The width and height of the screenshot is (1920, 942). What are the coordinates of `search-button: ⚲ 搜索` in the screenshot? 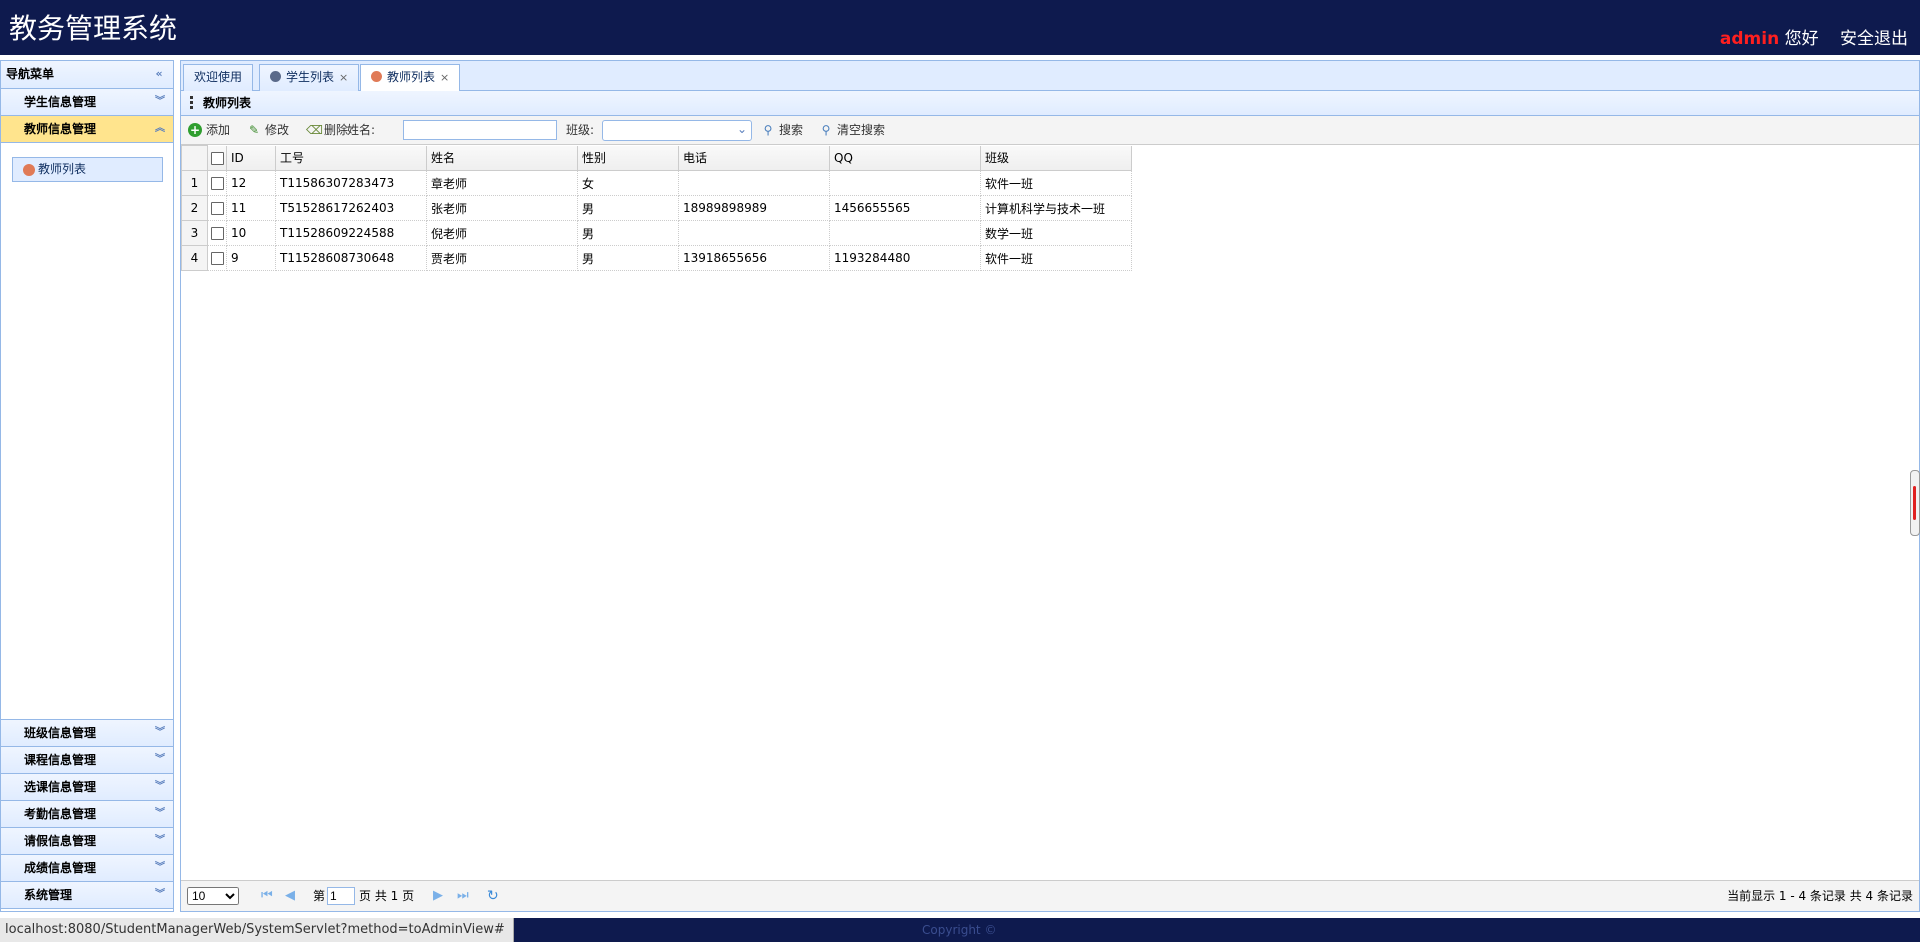 It's located at (781, 130).